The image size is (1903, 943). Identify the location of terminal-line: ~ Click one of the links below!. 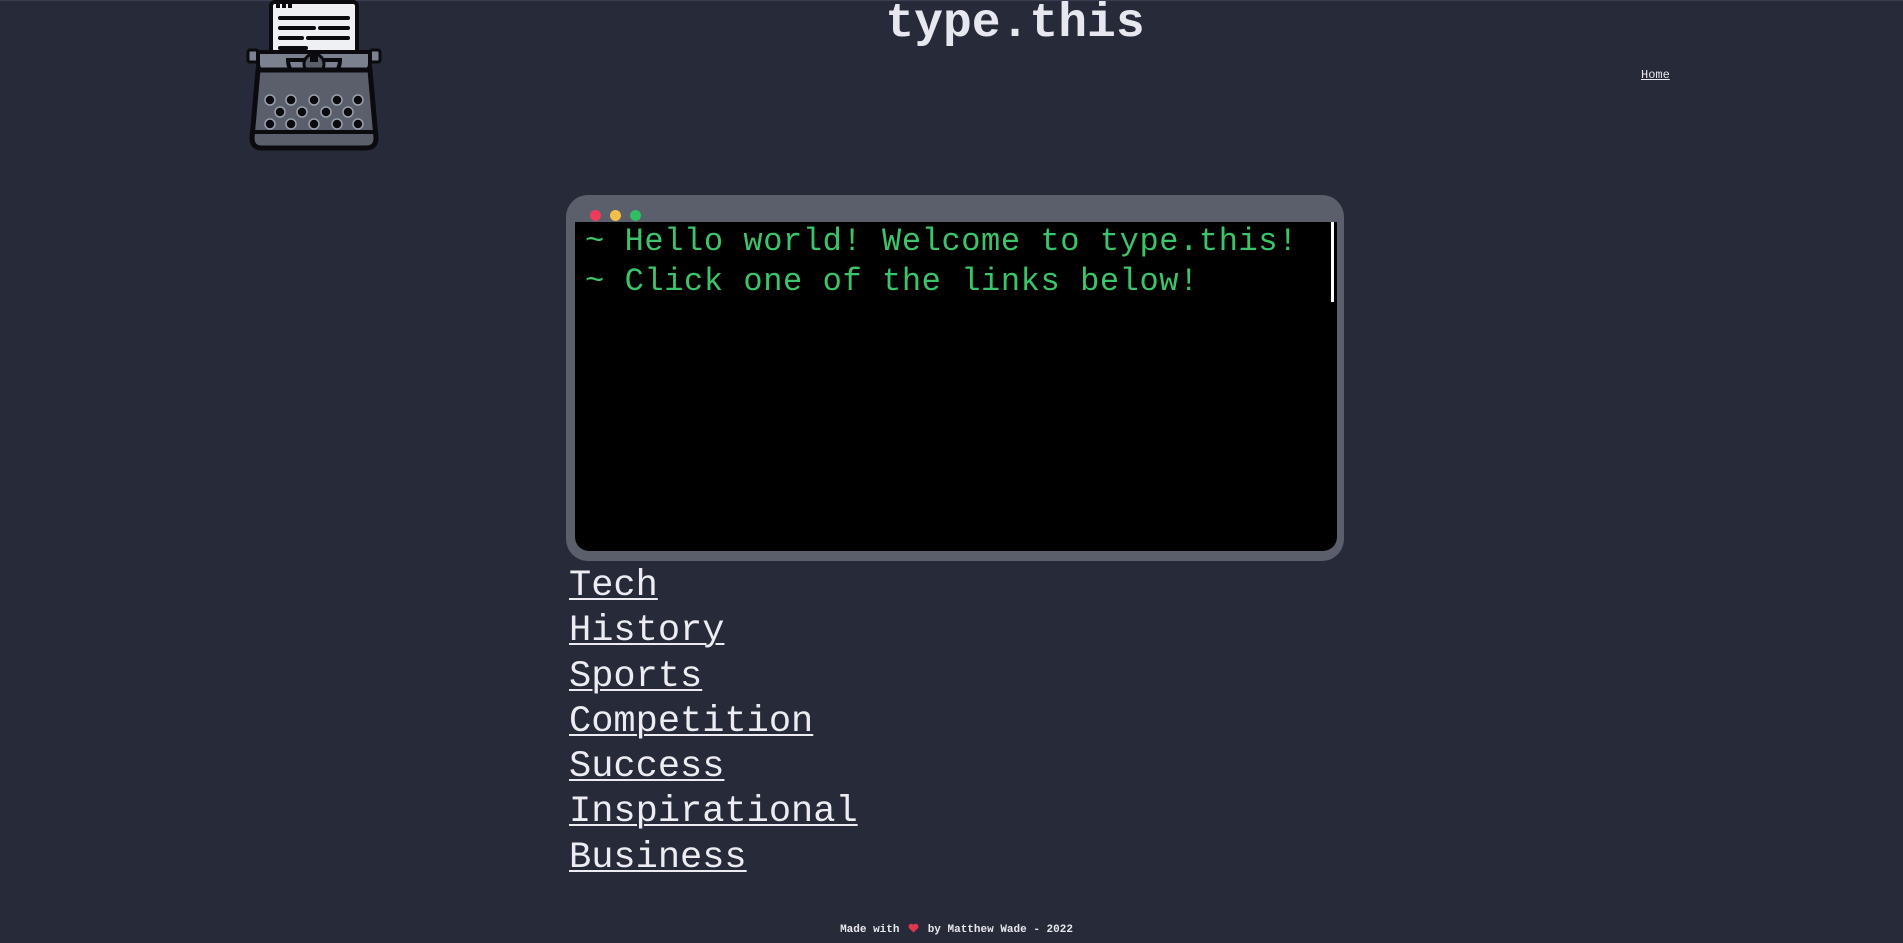
(892, 281).